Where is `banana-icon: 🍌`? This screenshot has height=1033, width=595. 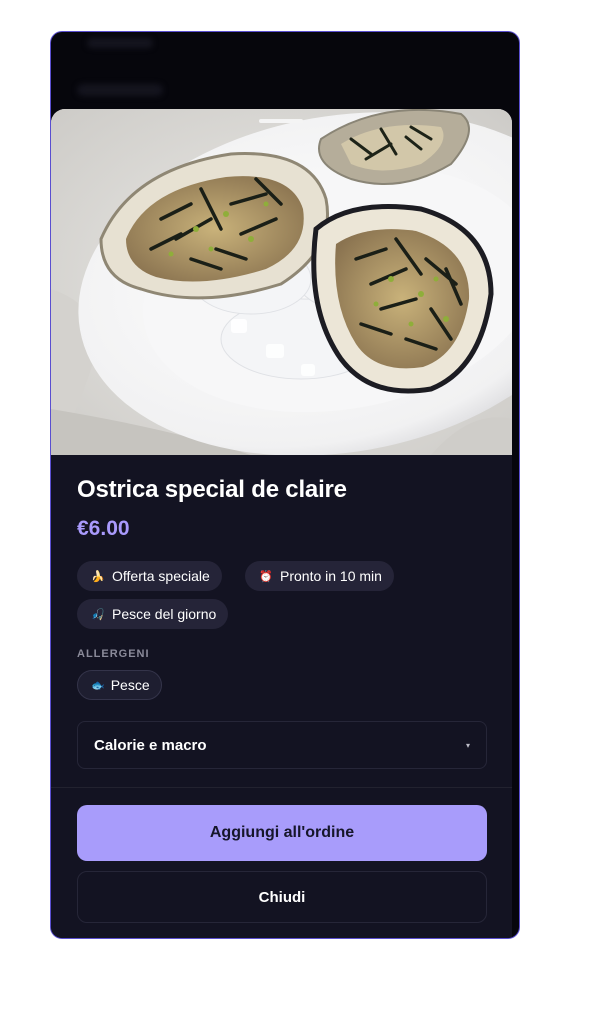 banana-icon: 🍌 is located at coordinates (98, 576).